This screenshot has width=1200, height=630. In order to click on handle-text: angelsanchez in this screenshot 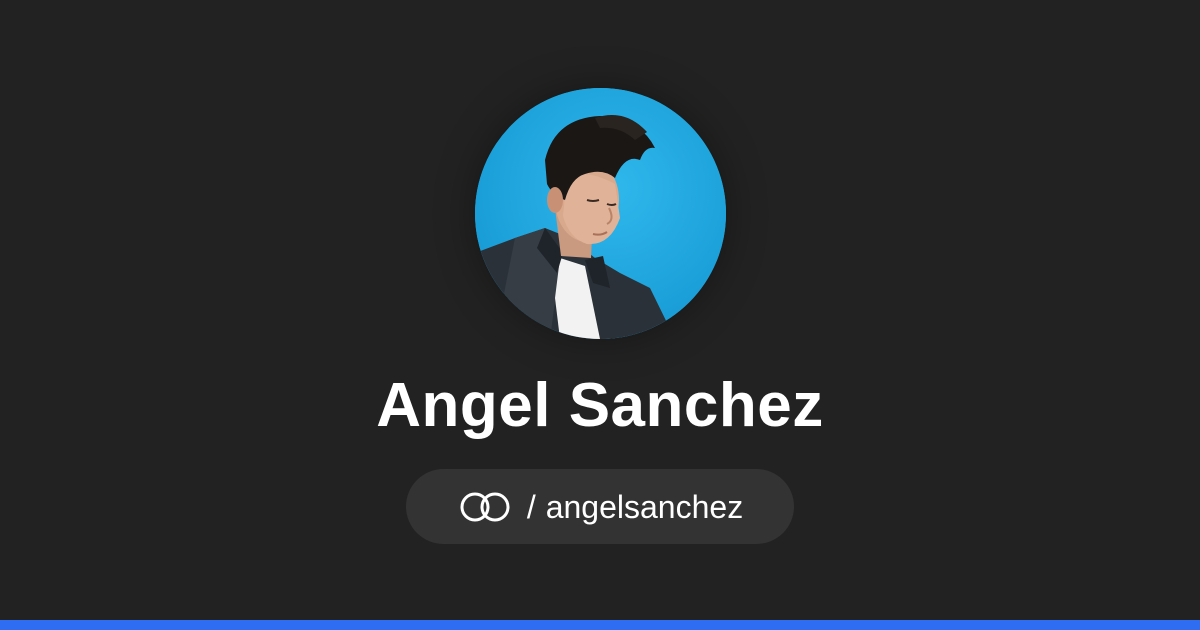, I will do `click(644, 506)`.